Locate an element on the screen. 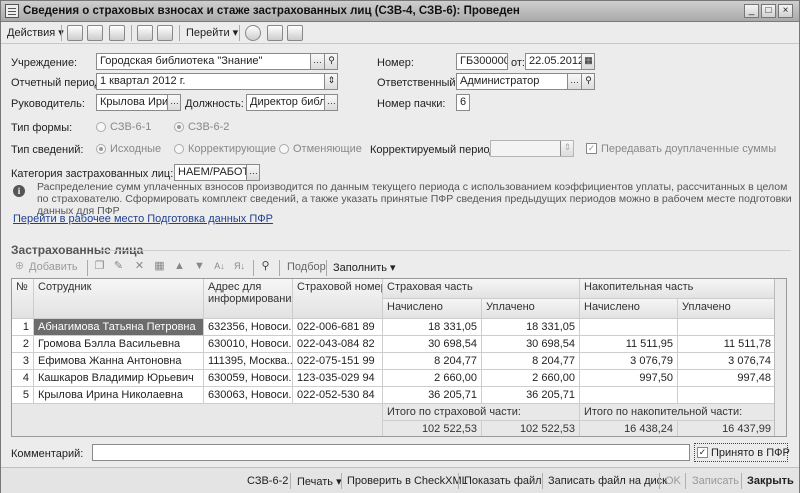 Image resolution: width=800 pixels, height=493 pixels. col-savings-part-header: Накопительная часть is located at coordinates (678, 289).